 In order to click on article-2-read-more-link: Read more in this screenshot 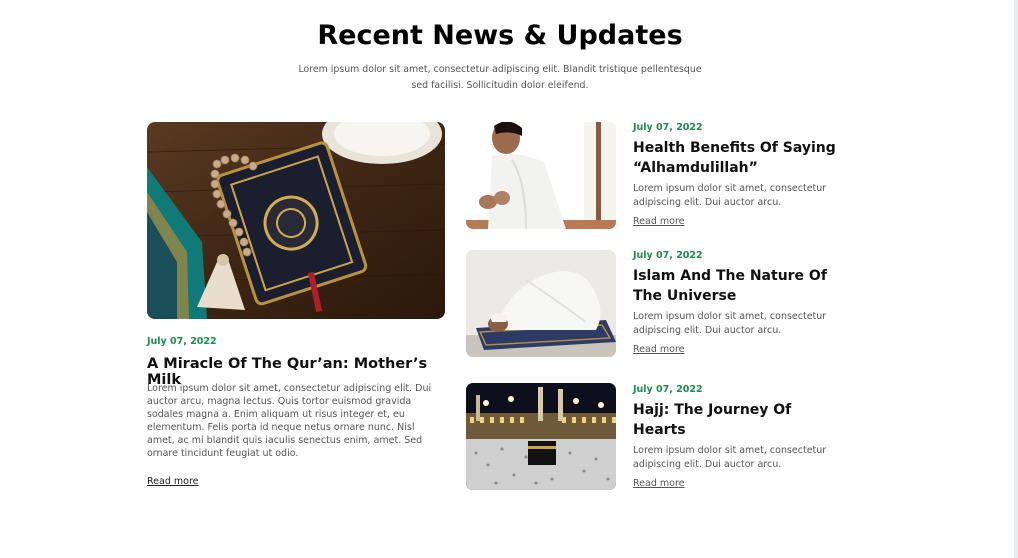, I will do `click(659, 349)`.